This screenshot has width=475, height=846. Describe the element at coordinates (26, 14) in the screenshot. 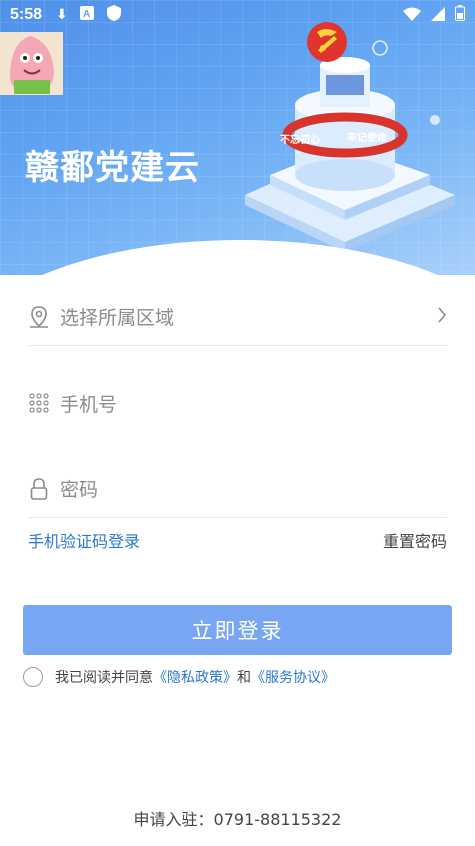

I see `status-time: 5:58` at that location.